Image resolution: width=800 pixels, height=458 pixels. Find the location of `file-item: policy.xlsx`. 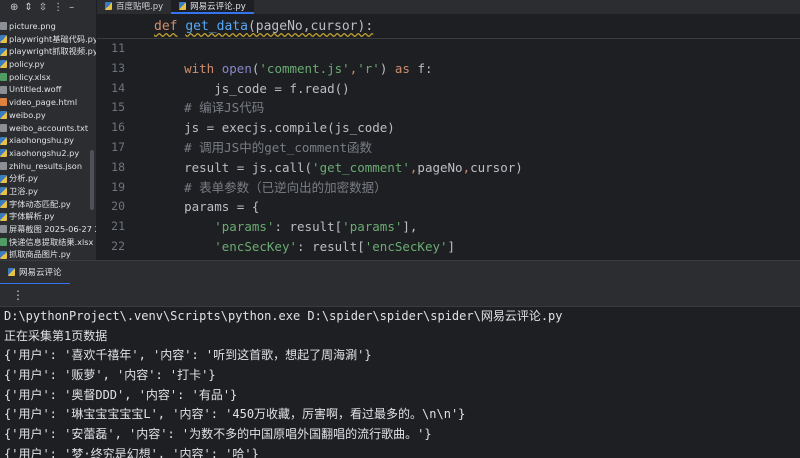

file-item: policy.xlsx is located at coordinates (48, 77).